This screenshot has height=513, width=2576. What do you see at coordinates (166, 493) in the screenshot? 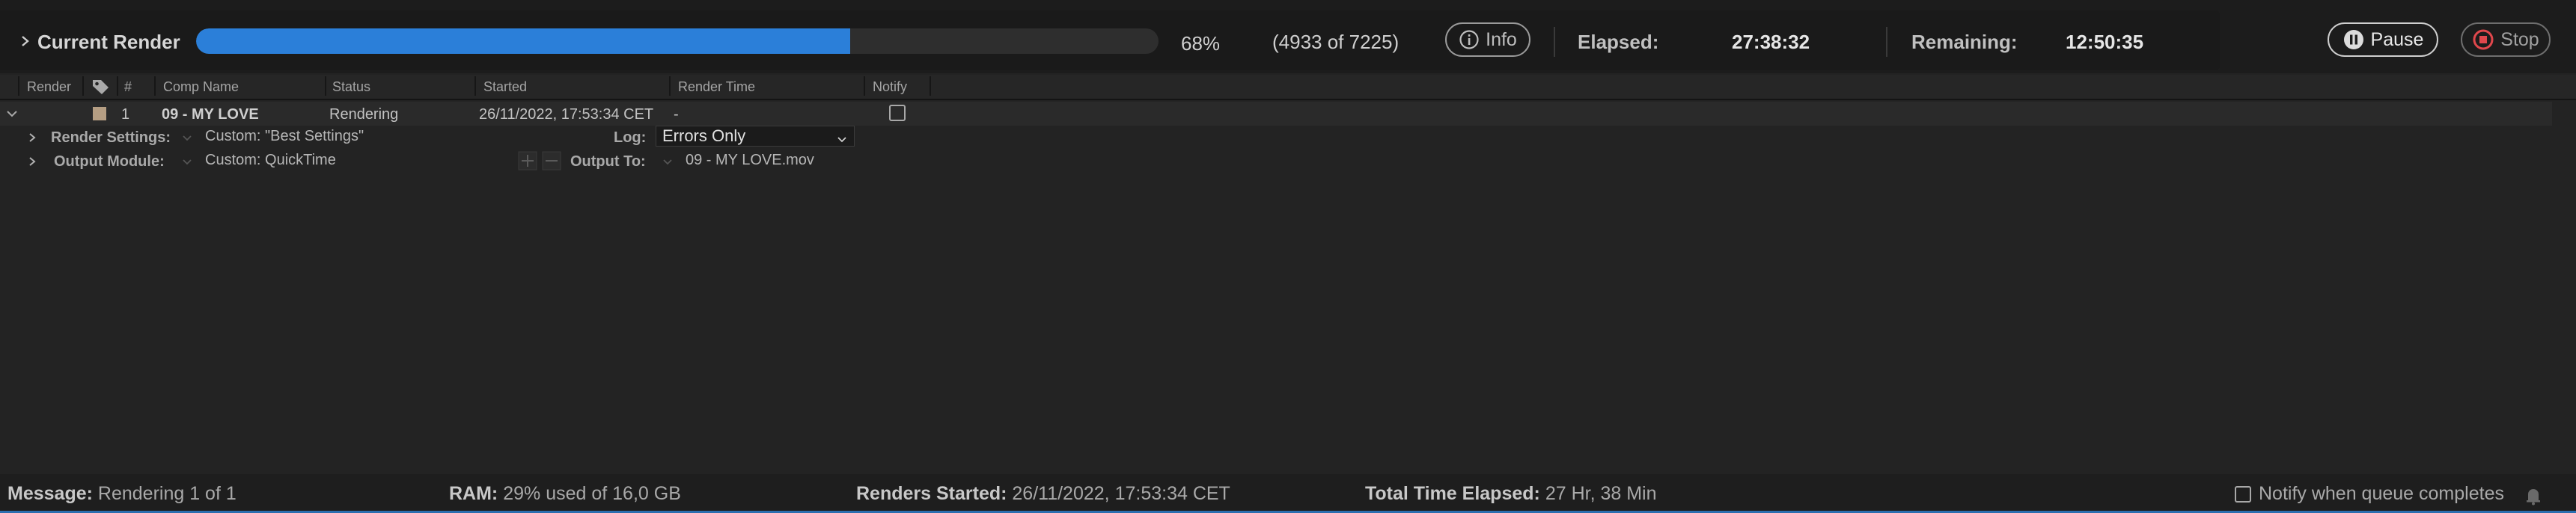
I see `message-value: Rendering 1 of 1` at bounding box center [166, 493].